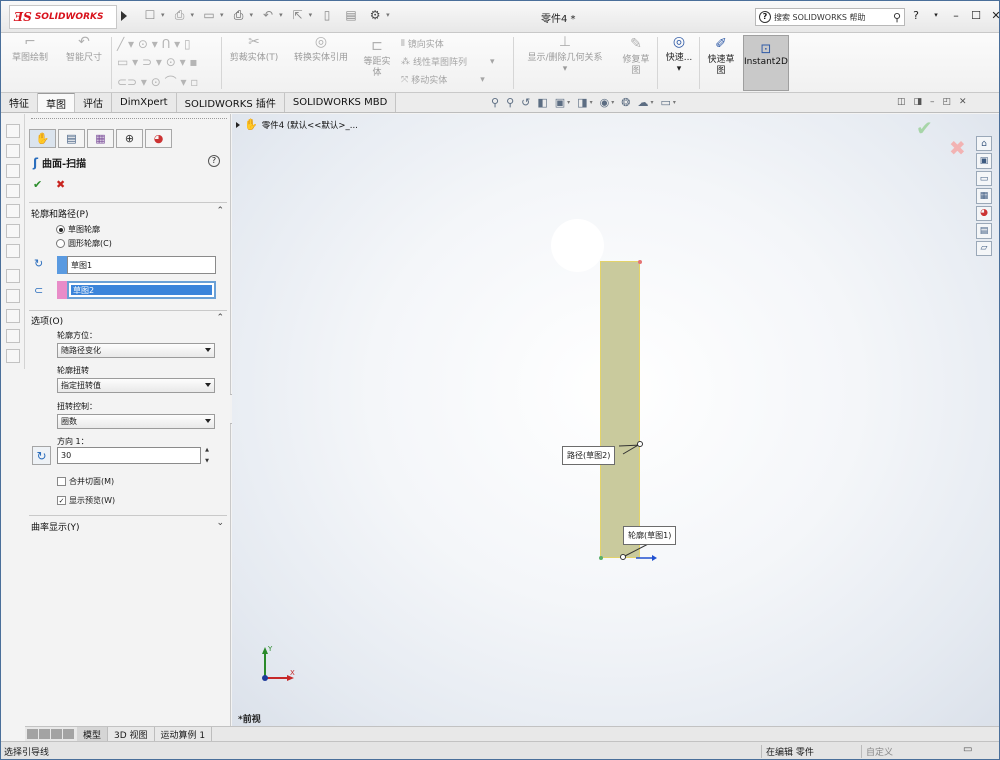 The height and width of the screenshot is (760, 1000). I want to click on edit-appearance-icon: ❂, so click(625, 102).